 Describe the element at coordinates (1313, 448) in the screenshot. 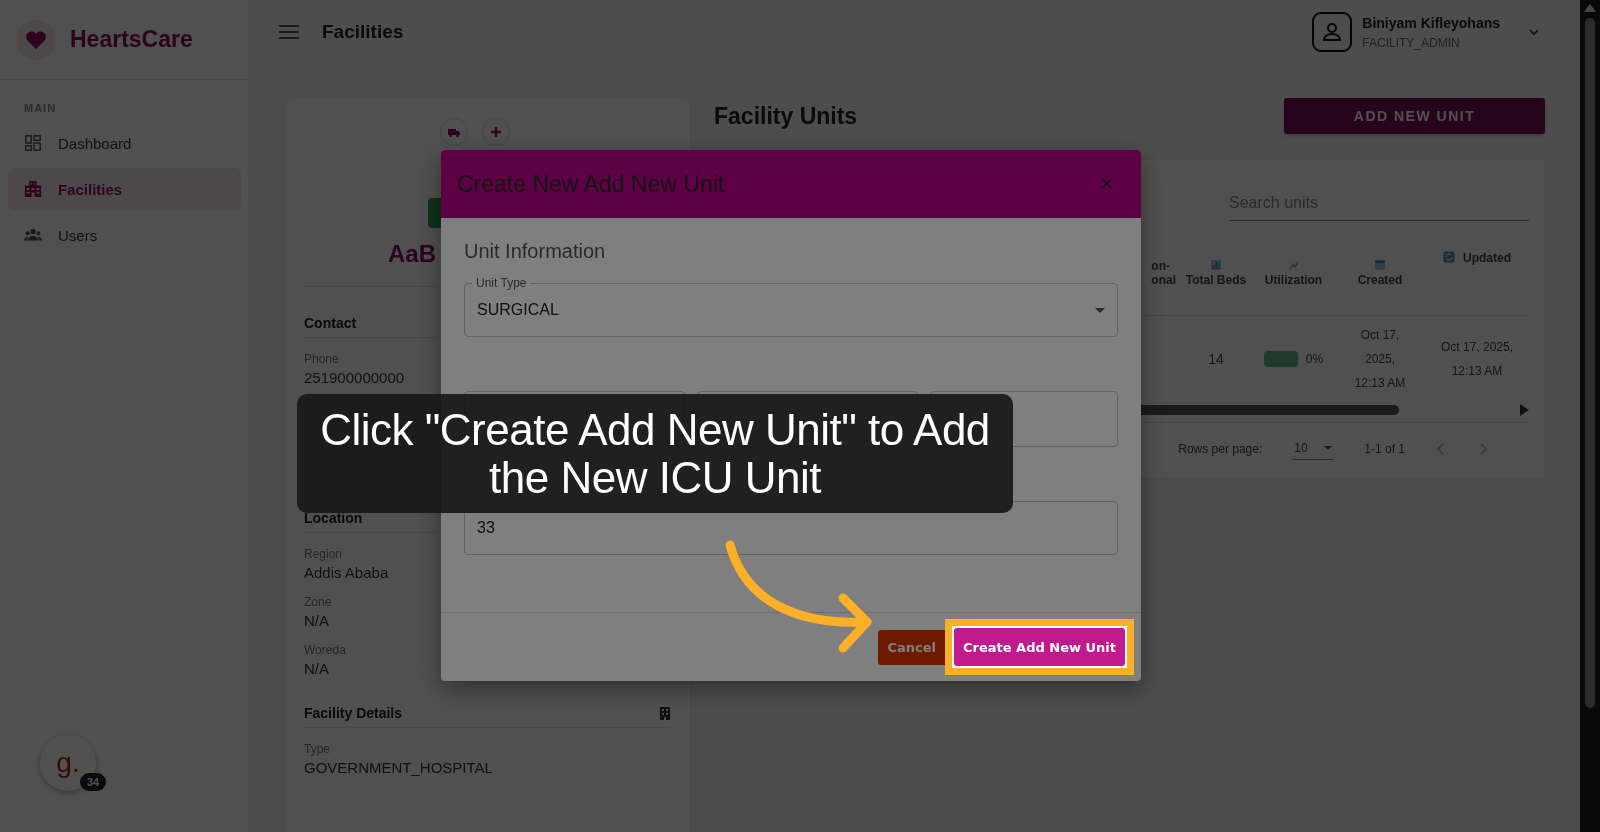

I see `rows-per-page-select: 10` at that location.